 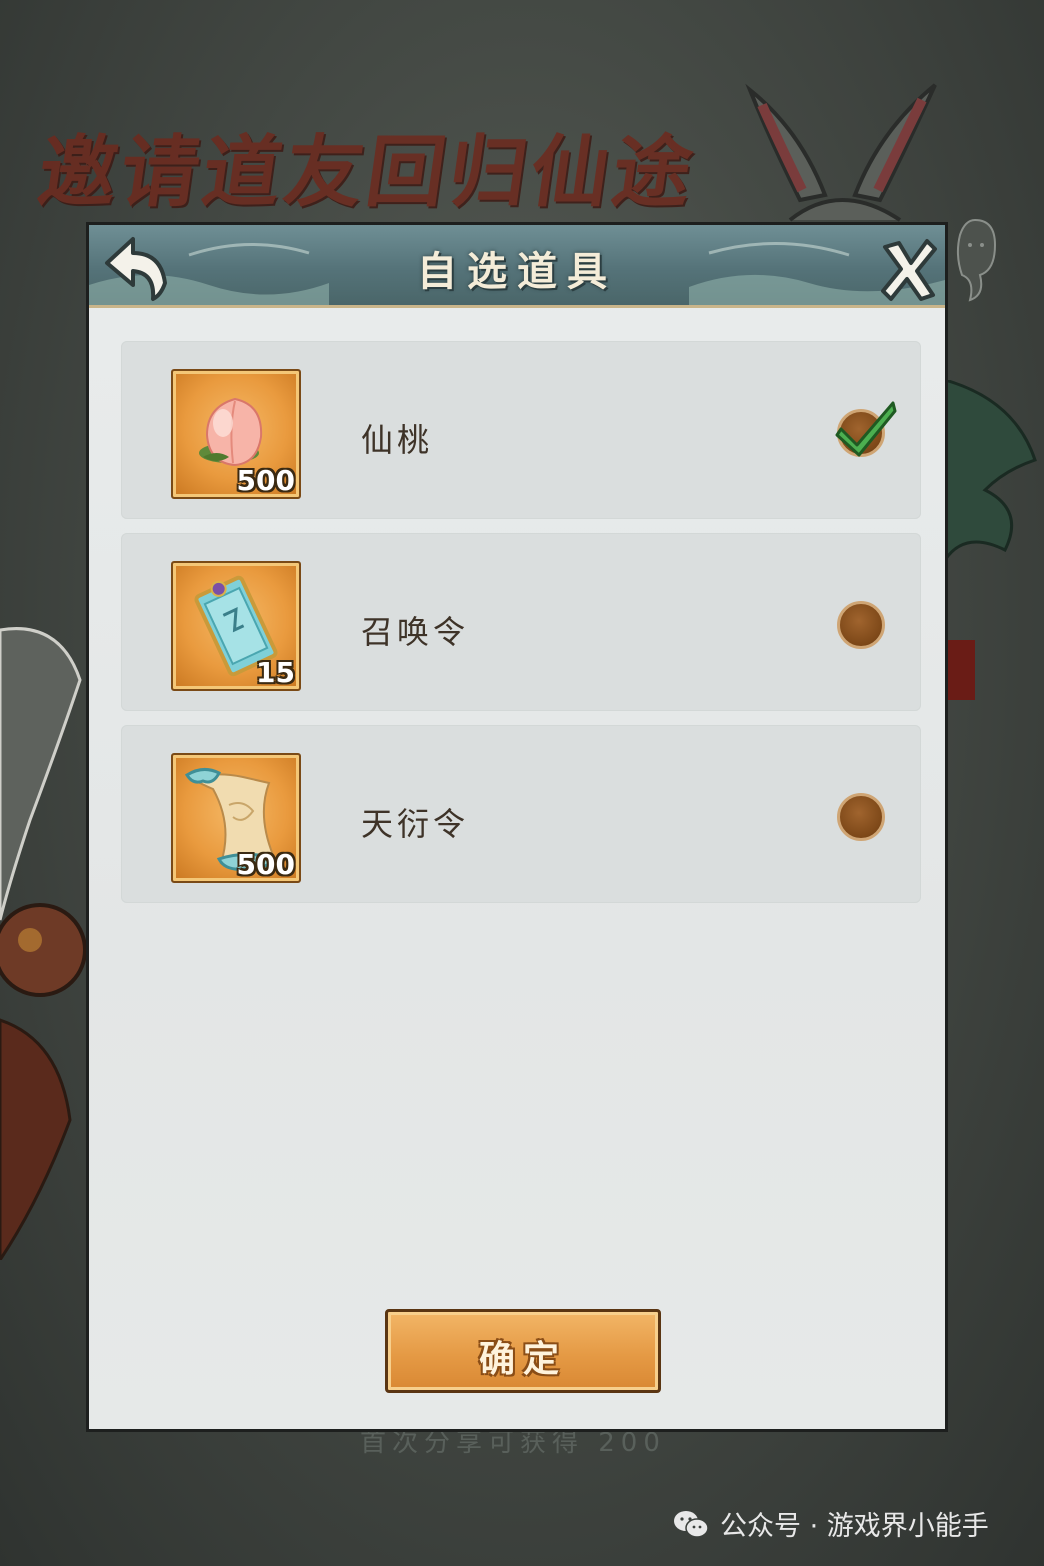 I want to click on item-name: 仙桃, so click(x=397, y=440).